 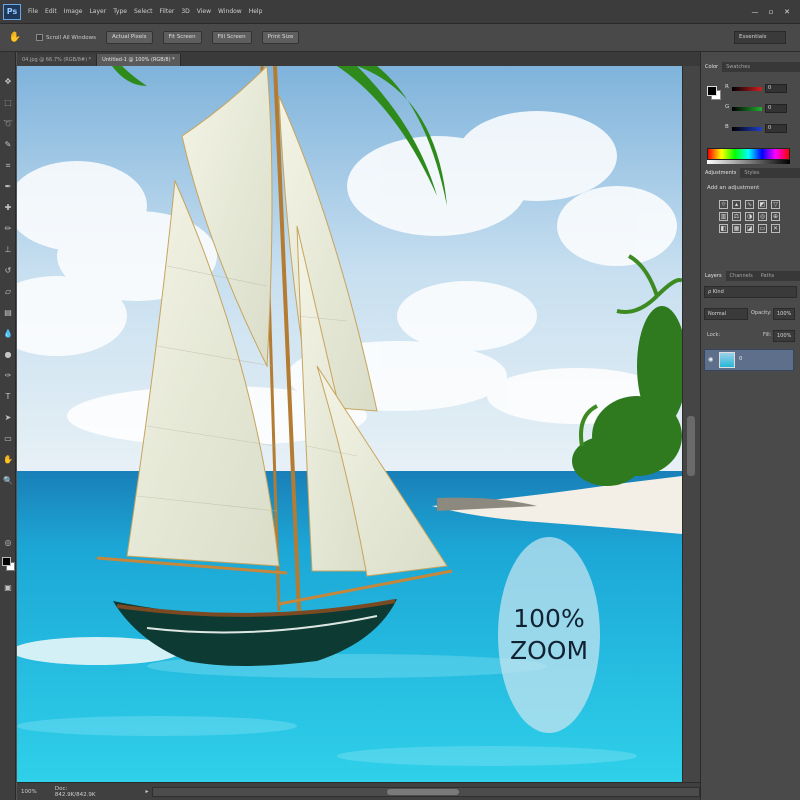 What do you see at coordinates (776, 88) in the screenshot?
I see `slider-red-value: 0` at bounding box center [776, 88].